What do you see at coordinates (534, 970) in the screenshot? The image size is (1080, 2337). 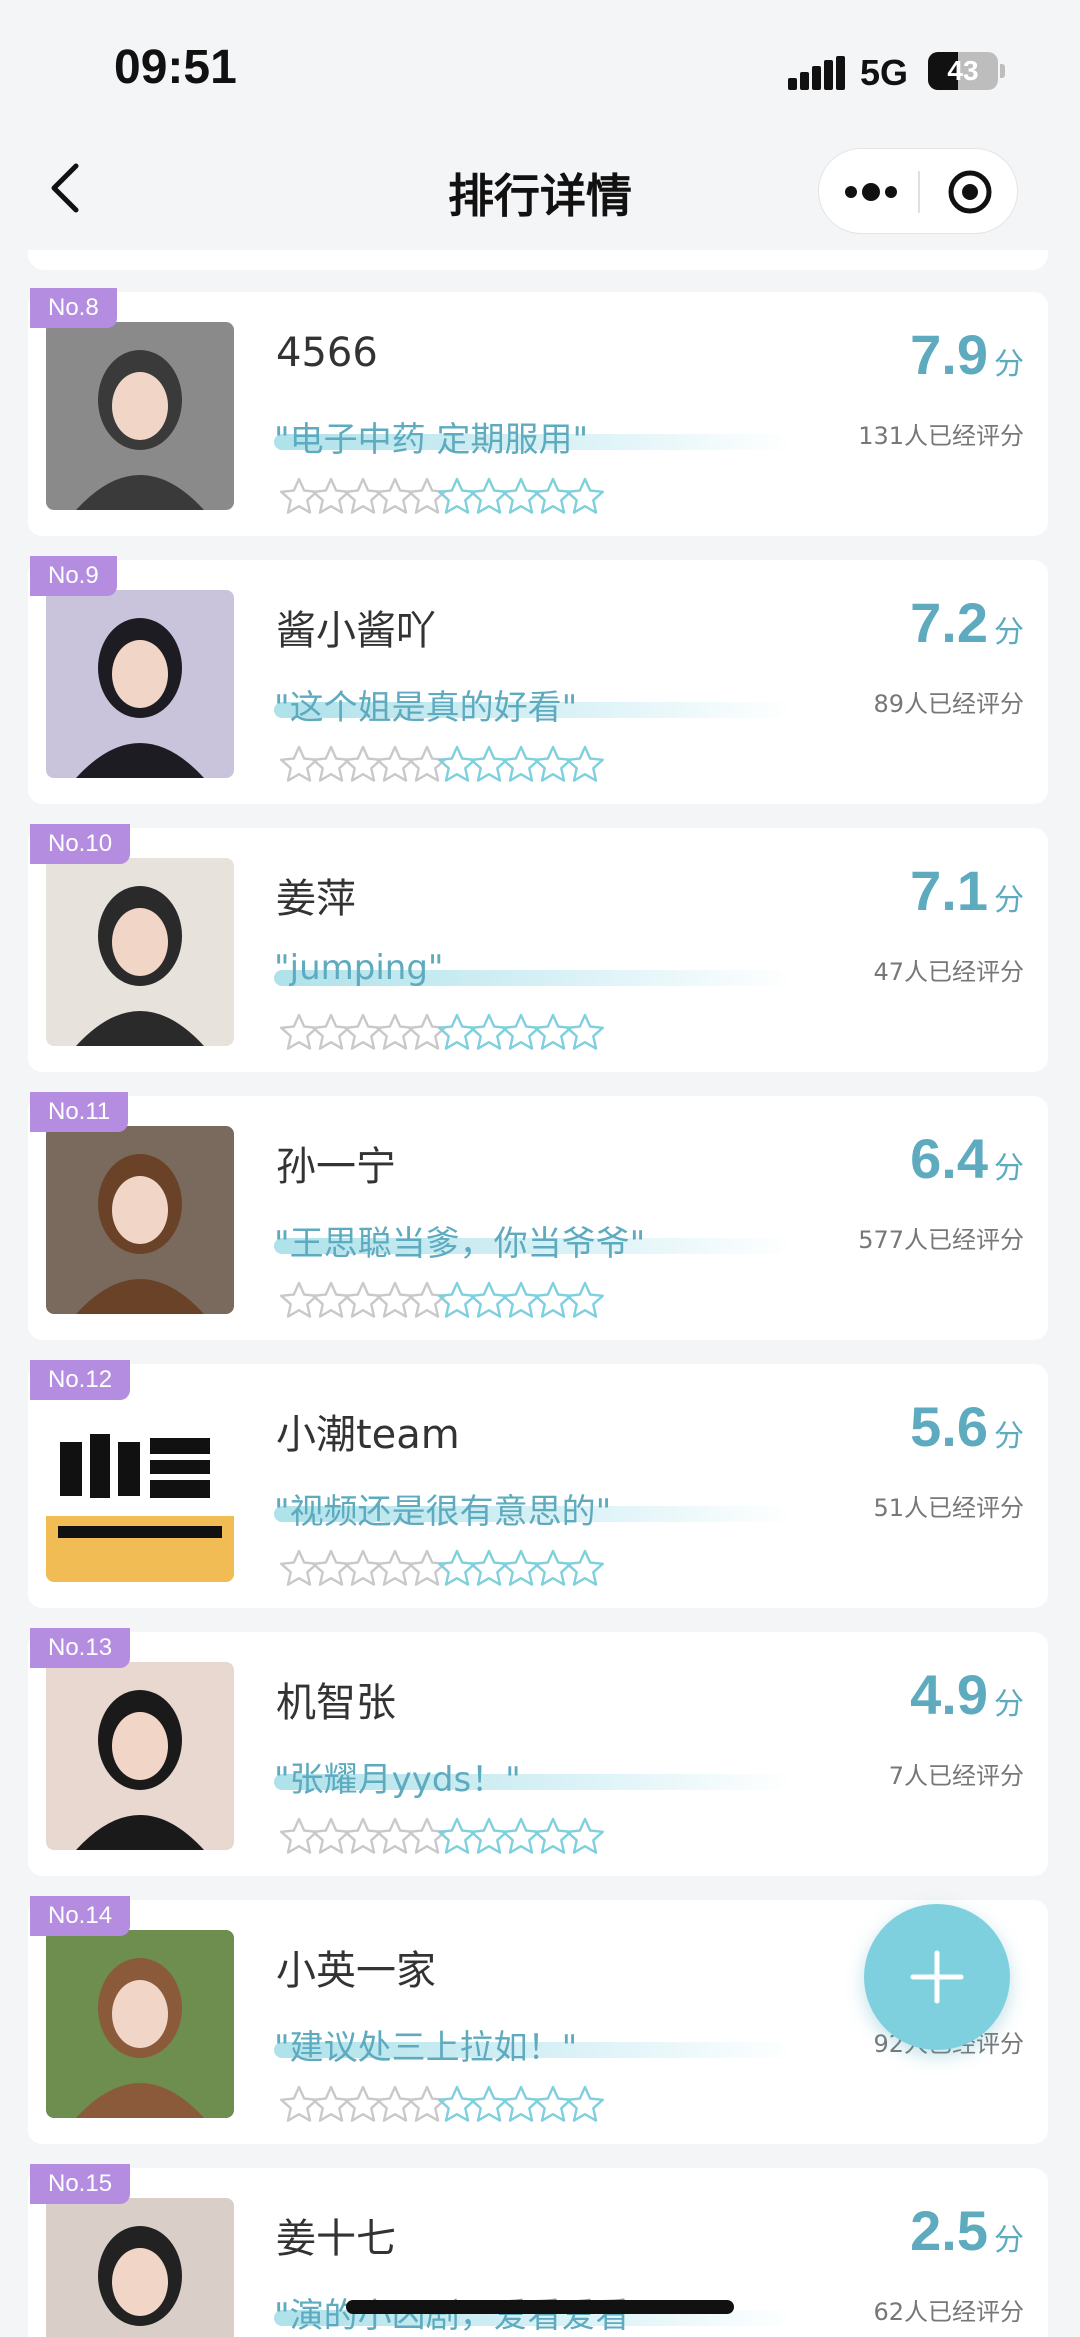 I see `quote-container: "jumping"` at bounding box center [534, 970].